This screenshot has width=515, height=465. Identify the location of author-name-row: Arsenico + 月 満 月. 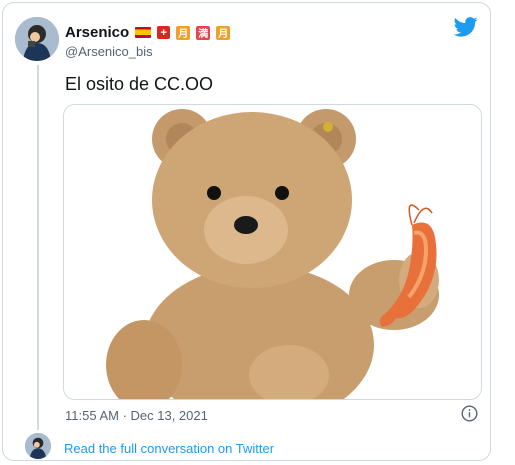
(148, 32).